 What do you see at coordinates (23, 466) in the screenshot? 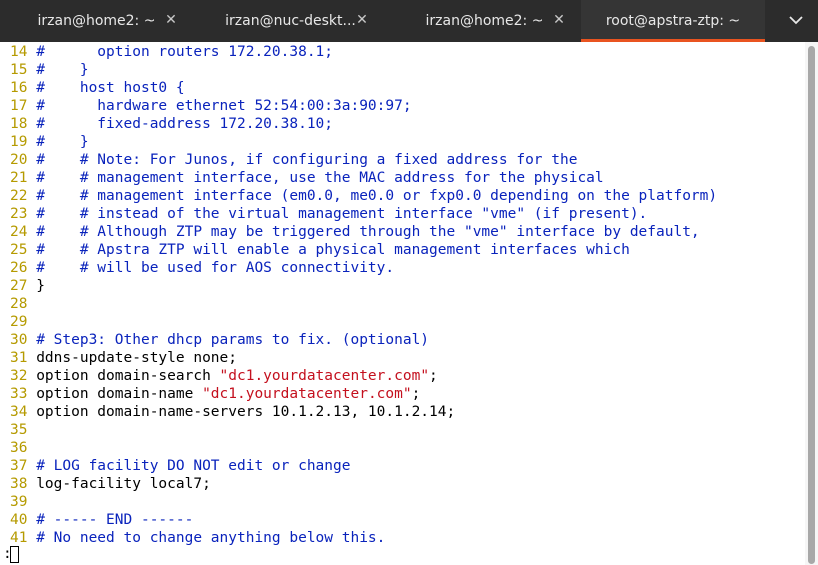
I see `line-number: 37` at bounding box center [23, 466].